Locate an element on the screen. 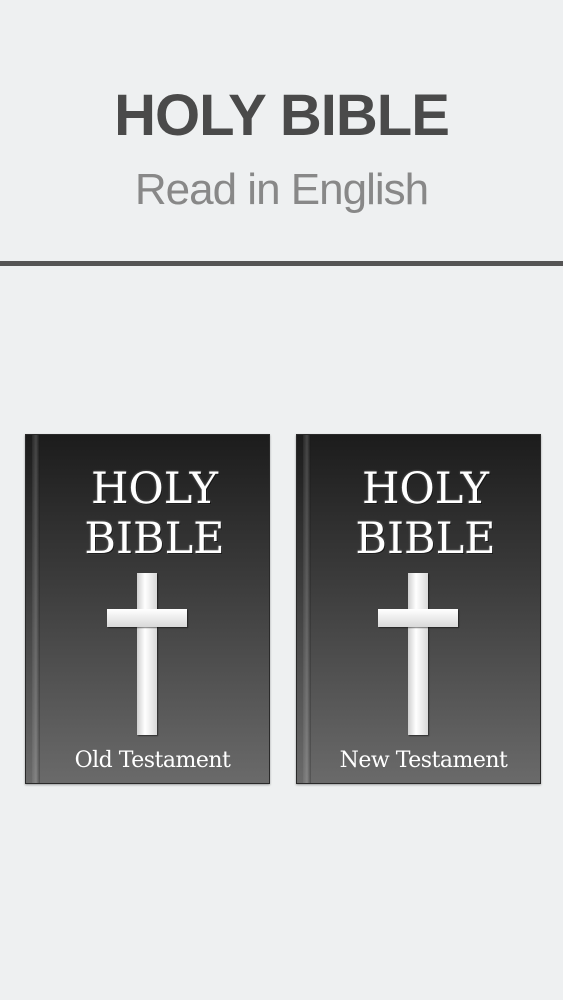 This screenshot has height=1000, width=563. book-caption-new-testament: New Testament is located at coordinates (423, 760).